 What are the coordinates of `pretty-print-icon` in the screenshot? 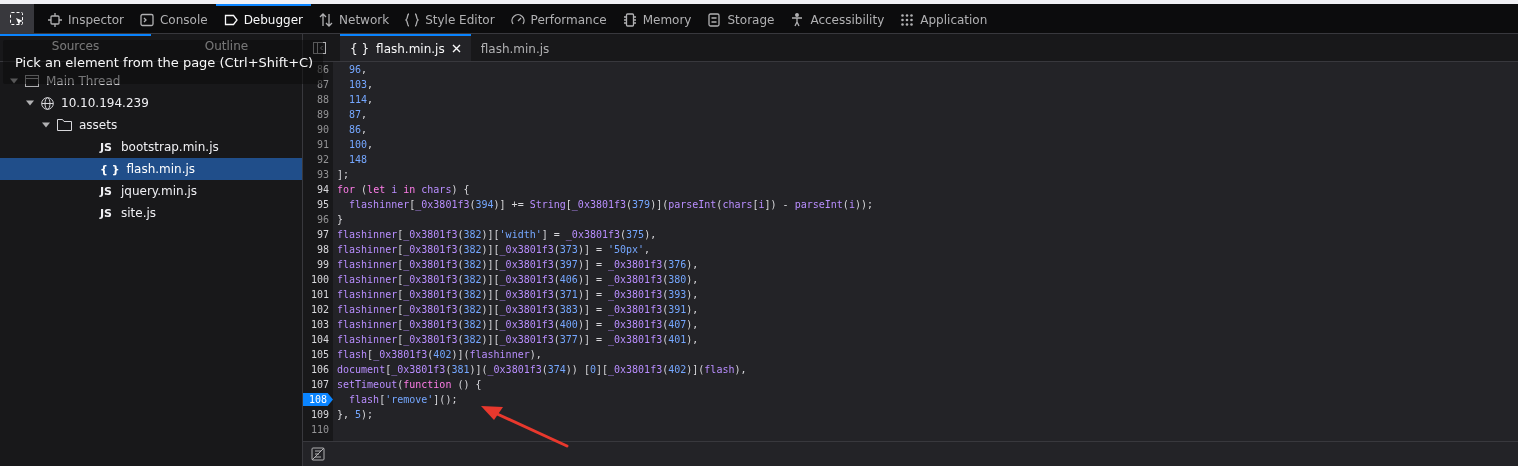 It's located at (318, 454).